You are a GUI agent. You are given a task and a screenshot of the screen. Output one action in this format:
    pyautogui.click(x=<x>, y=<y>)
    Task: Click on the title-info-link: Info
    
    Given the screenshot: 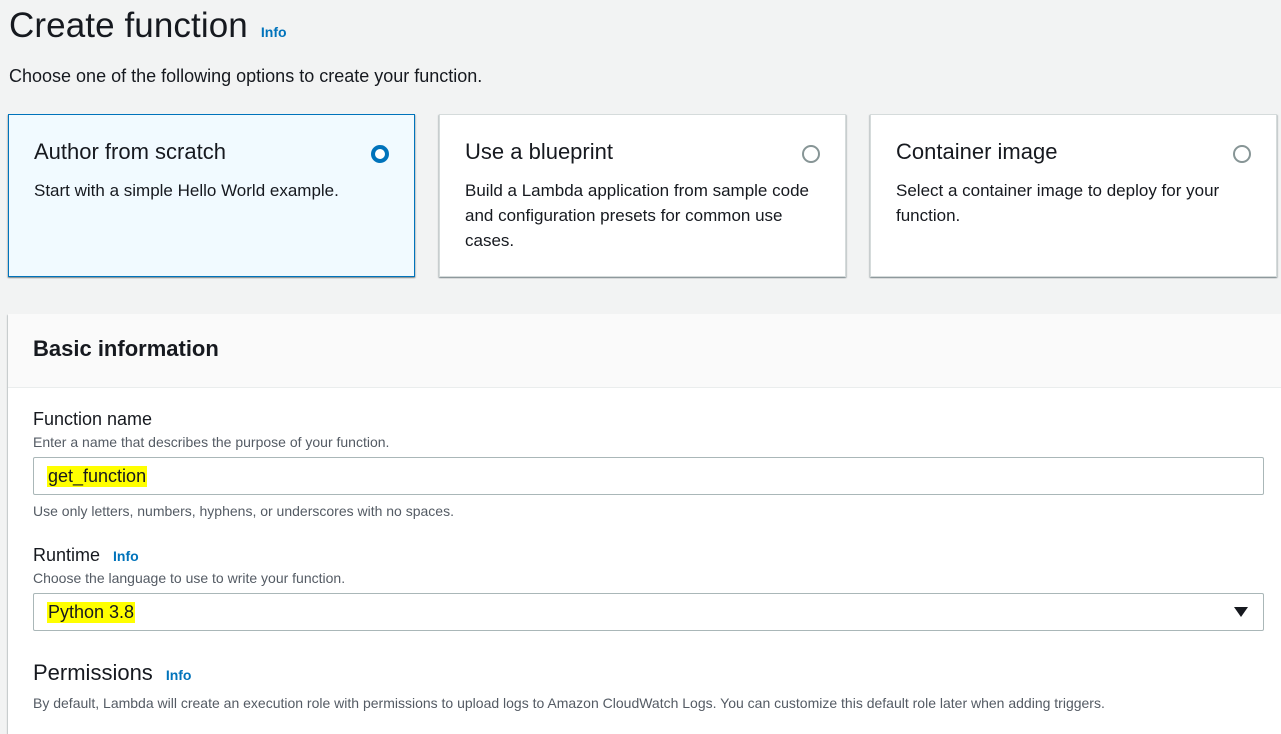 What is the action you would take?
    pyautogui.click(x=274, y=32)
    